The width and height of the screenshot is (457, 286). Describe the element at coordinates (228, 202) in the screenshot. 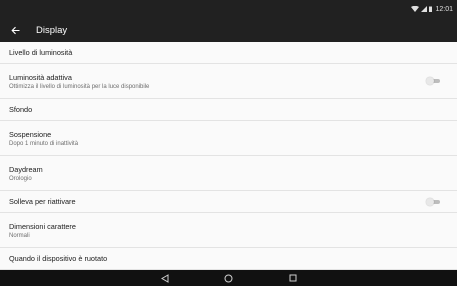

I see `setting-lift-to-wake: Solleva per riattivare` at that location.